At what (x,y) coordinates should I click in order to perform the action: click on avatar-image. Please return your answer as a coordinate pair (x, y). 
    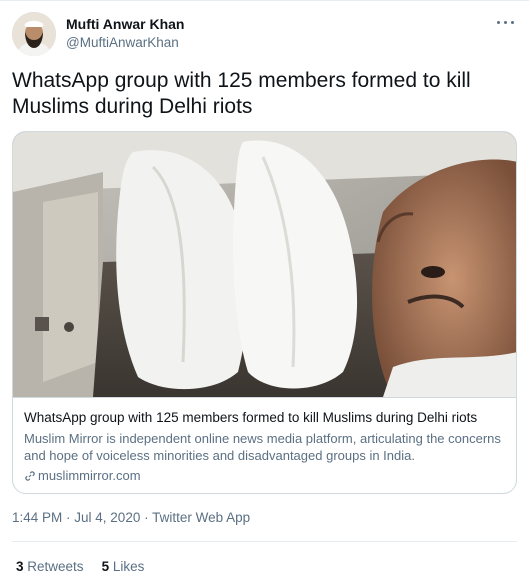
    Looking at the image, I should click on (34, 34).